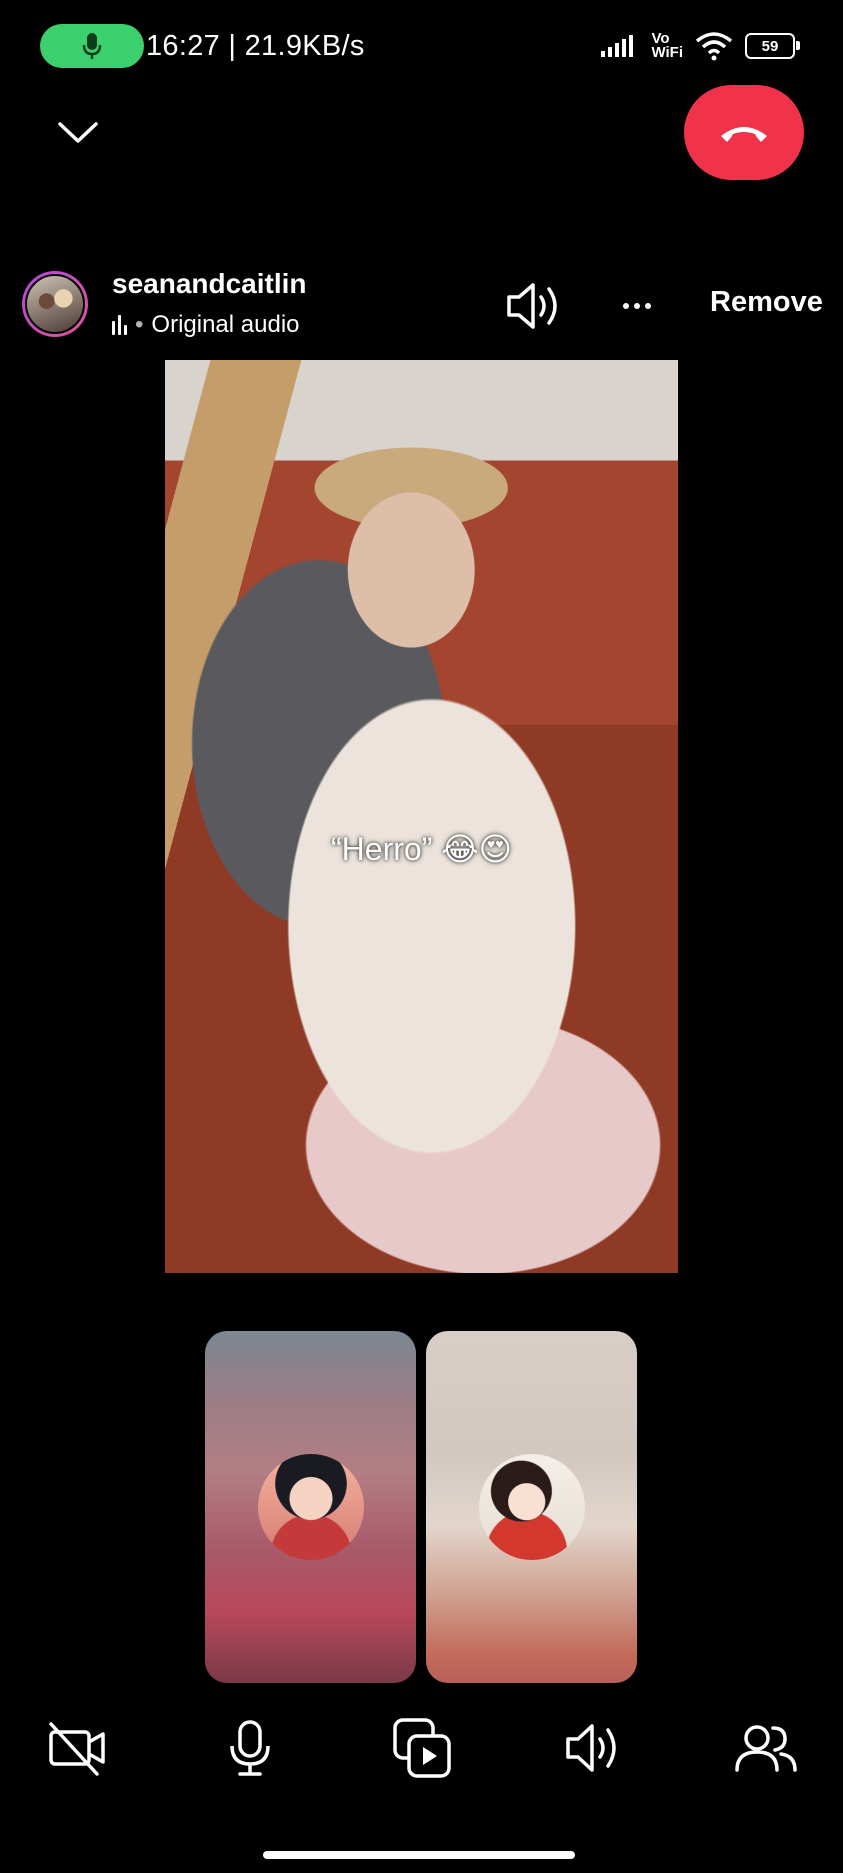  What do you see at coordinates (419, 1855) in the screenshot?
I see `home-indicator` at bounding box center [419, 1855].